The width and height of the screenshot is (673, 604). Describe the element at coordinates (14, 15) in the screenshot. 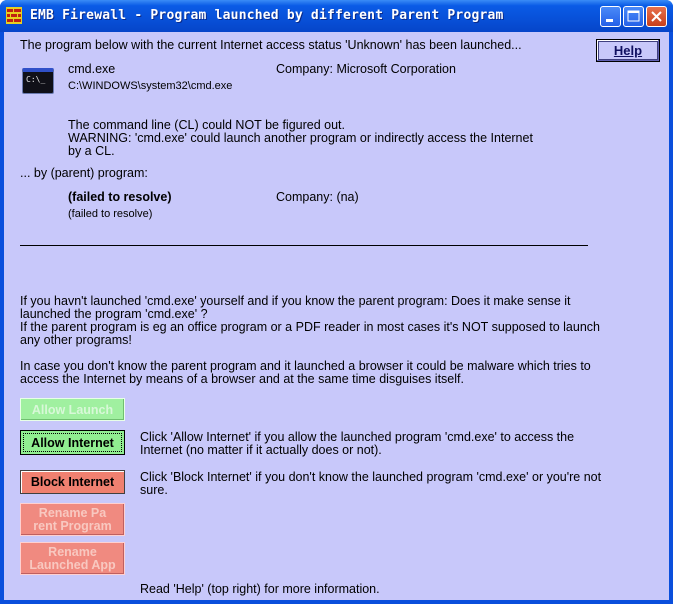

I see `firewall-app-icon` at that location.